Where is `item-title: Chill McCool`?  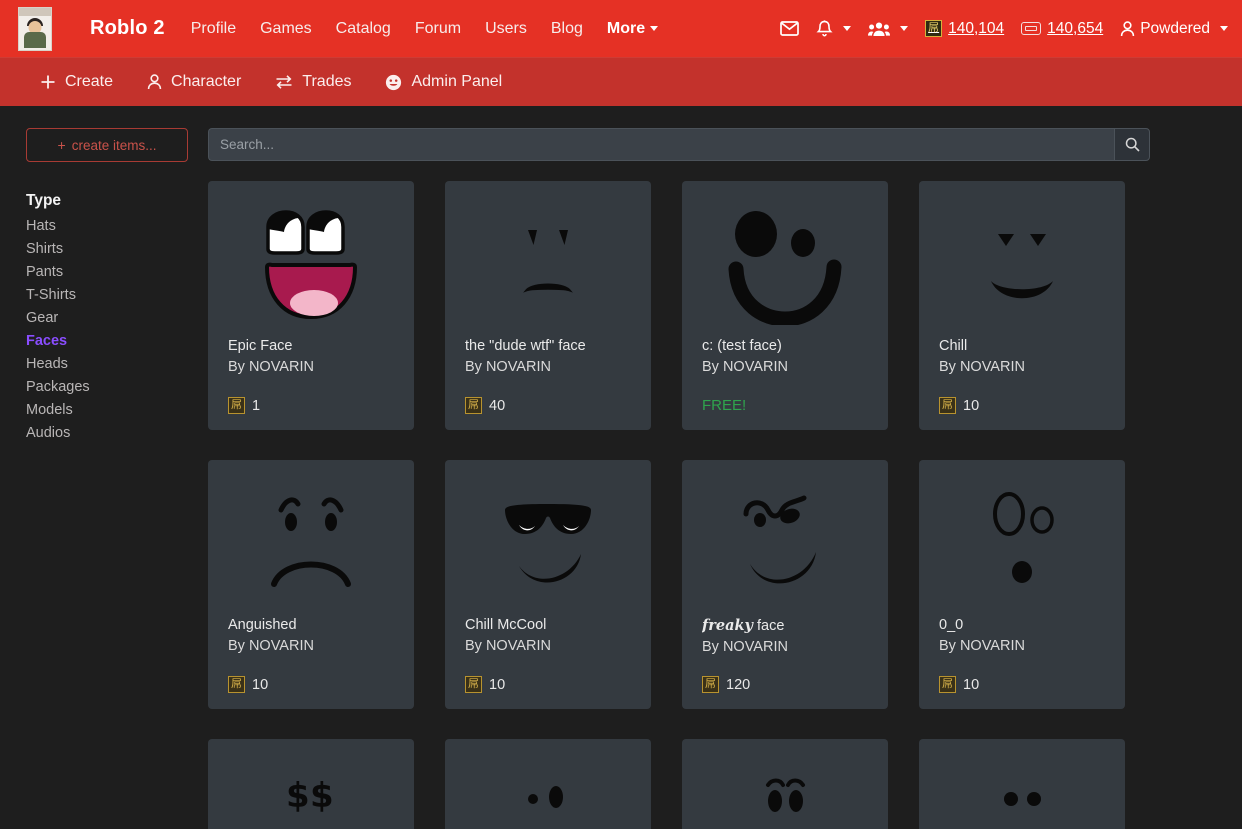
item-title: Chill McCool is located at coordinates (506, 625).